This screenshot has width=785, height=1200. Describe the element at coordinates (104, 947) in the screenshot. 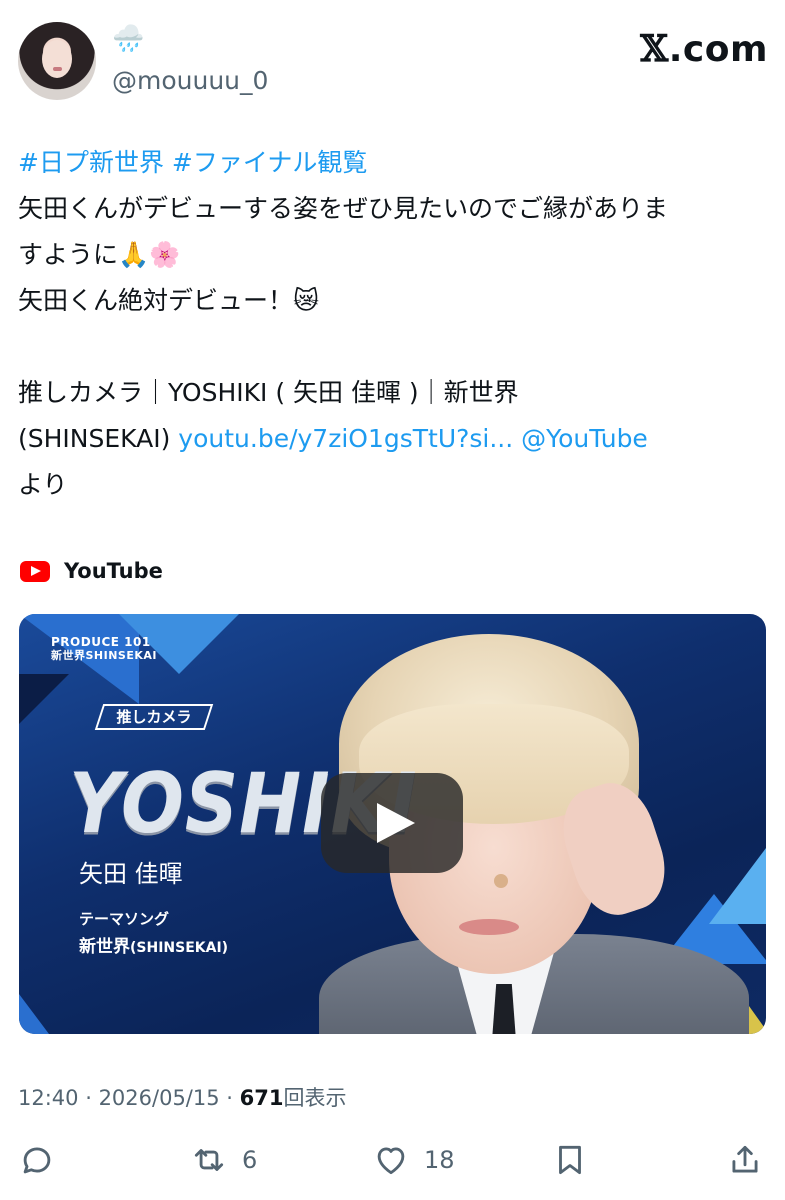

I see `theme-song-jp: 新世界` at that location.